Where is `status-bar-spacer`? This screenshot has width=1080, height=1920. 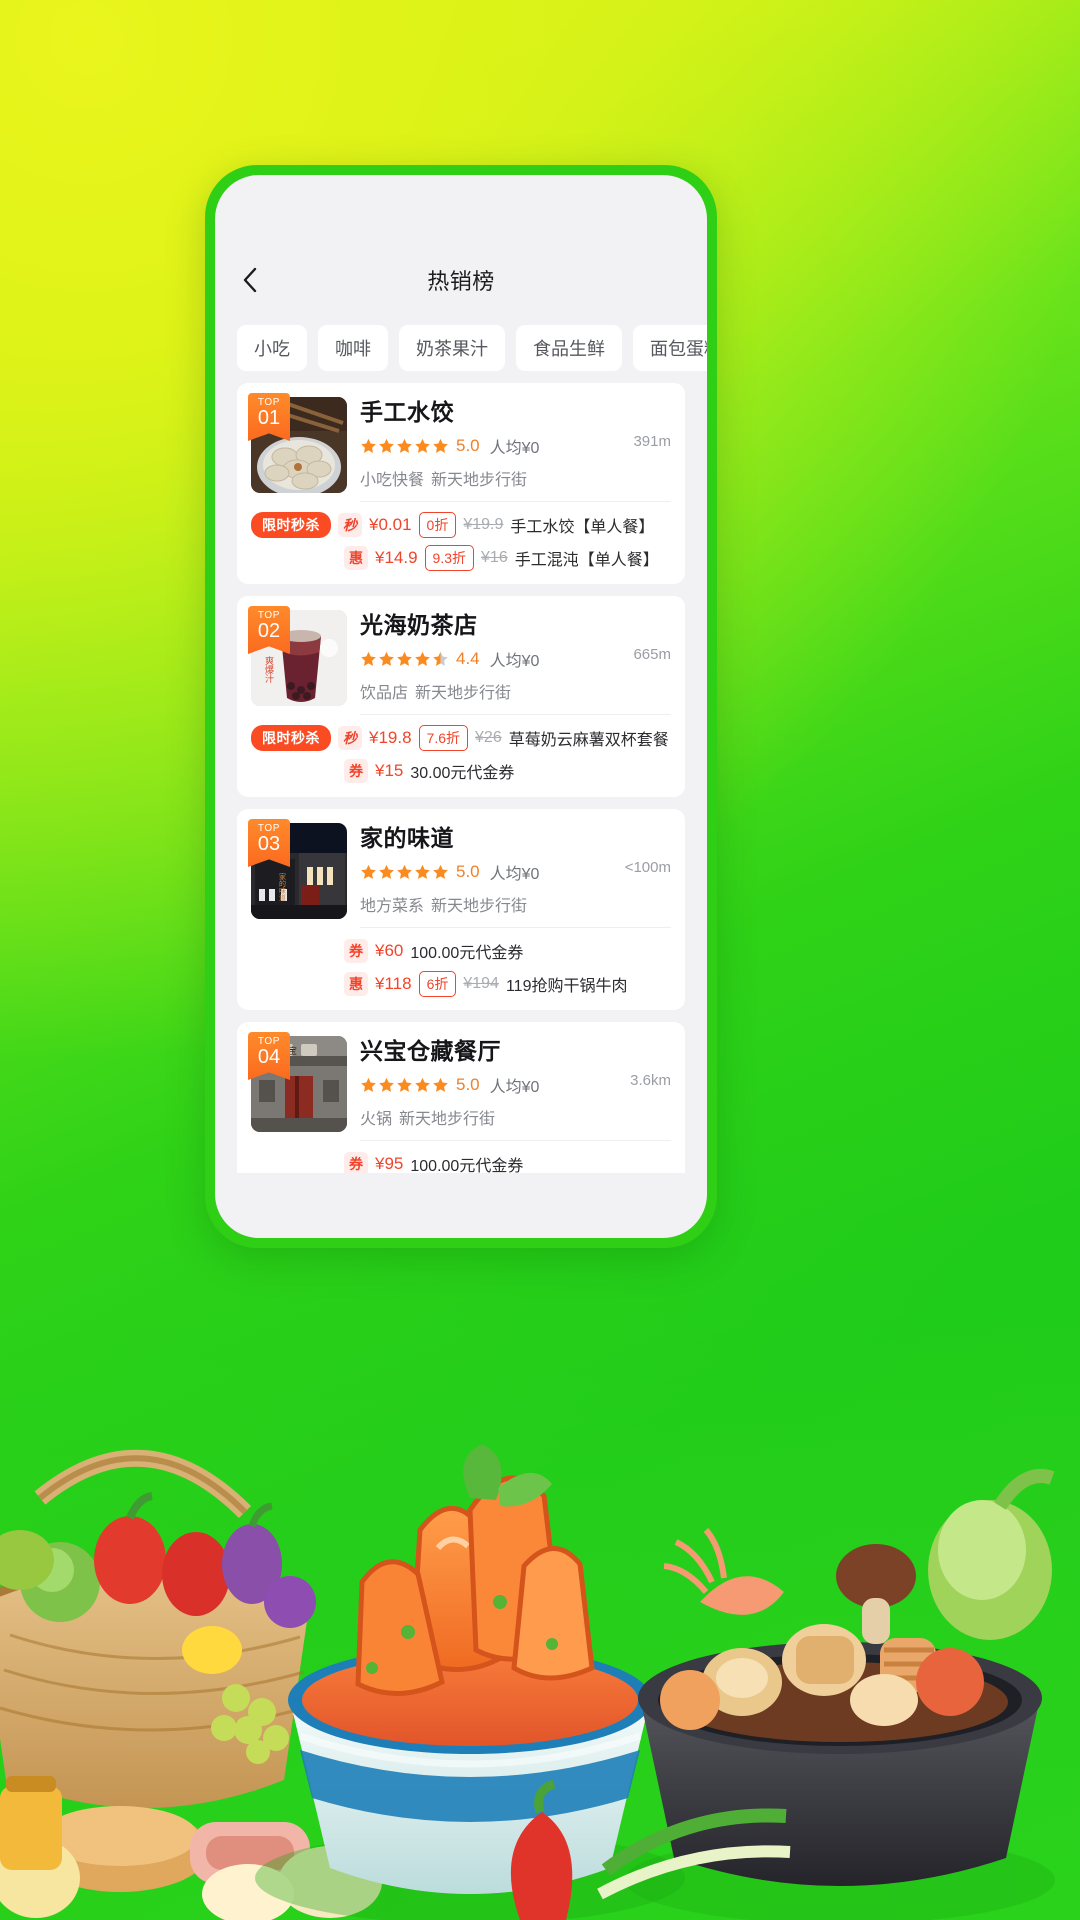
status-bar-spacer is located at coordinates (461, 211).